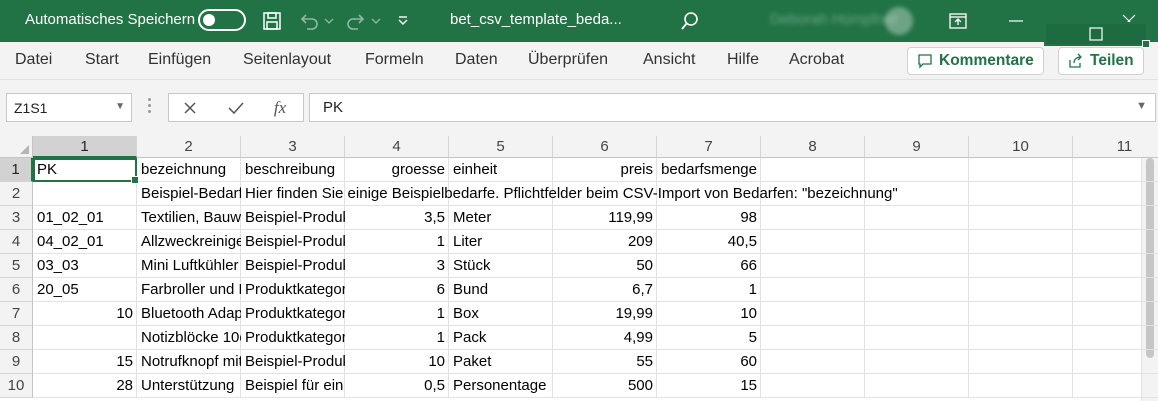 The image size is (1158, 401). I want to click on column-header-2: 2, so click(189, 147).